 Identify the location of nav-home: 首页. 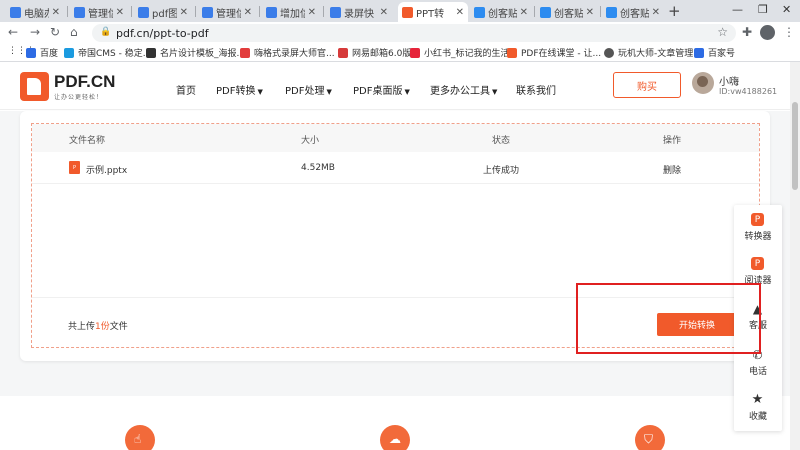
(186, 89).